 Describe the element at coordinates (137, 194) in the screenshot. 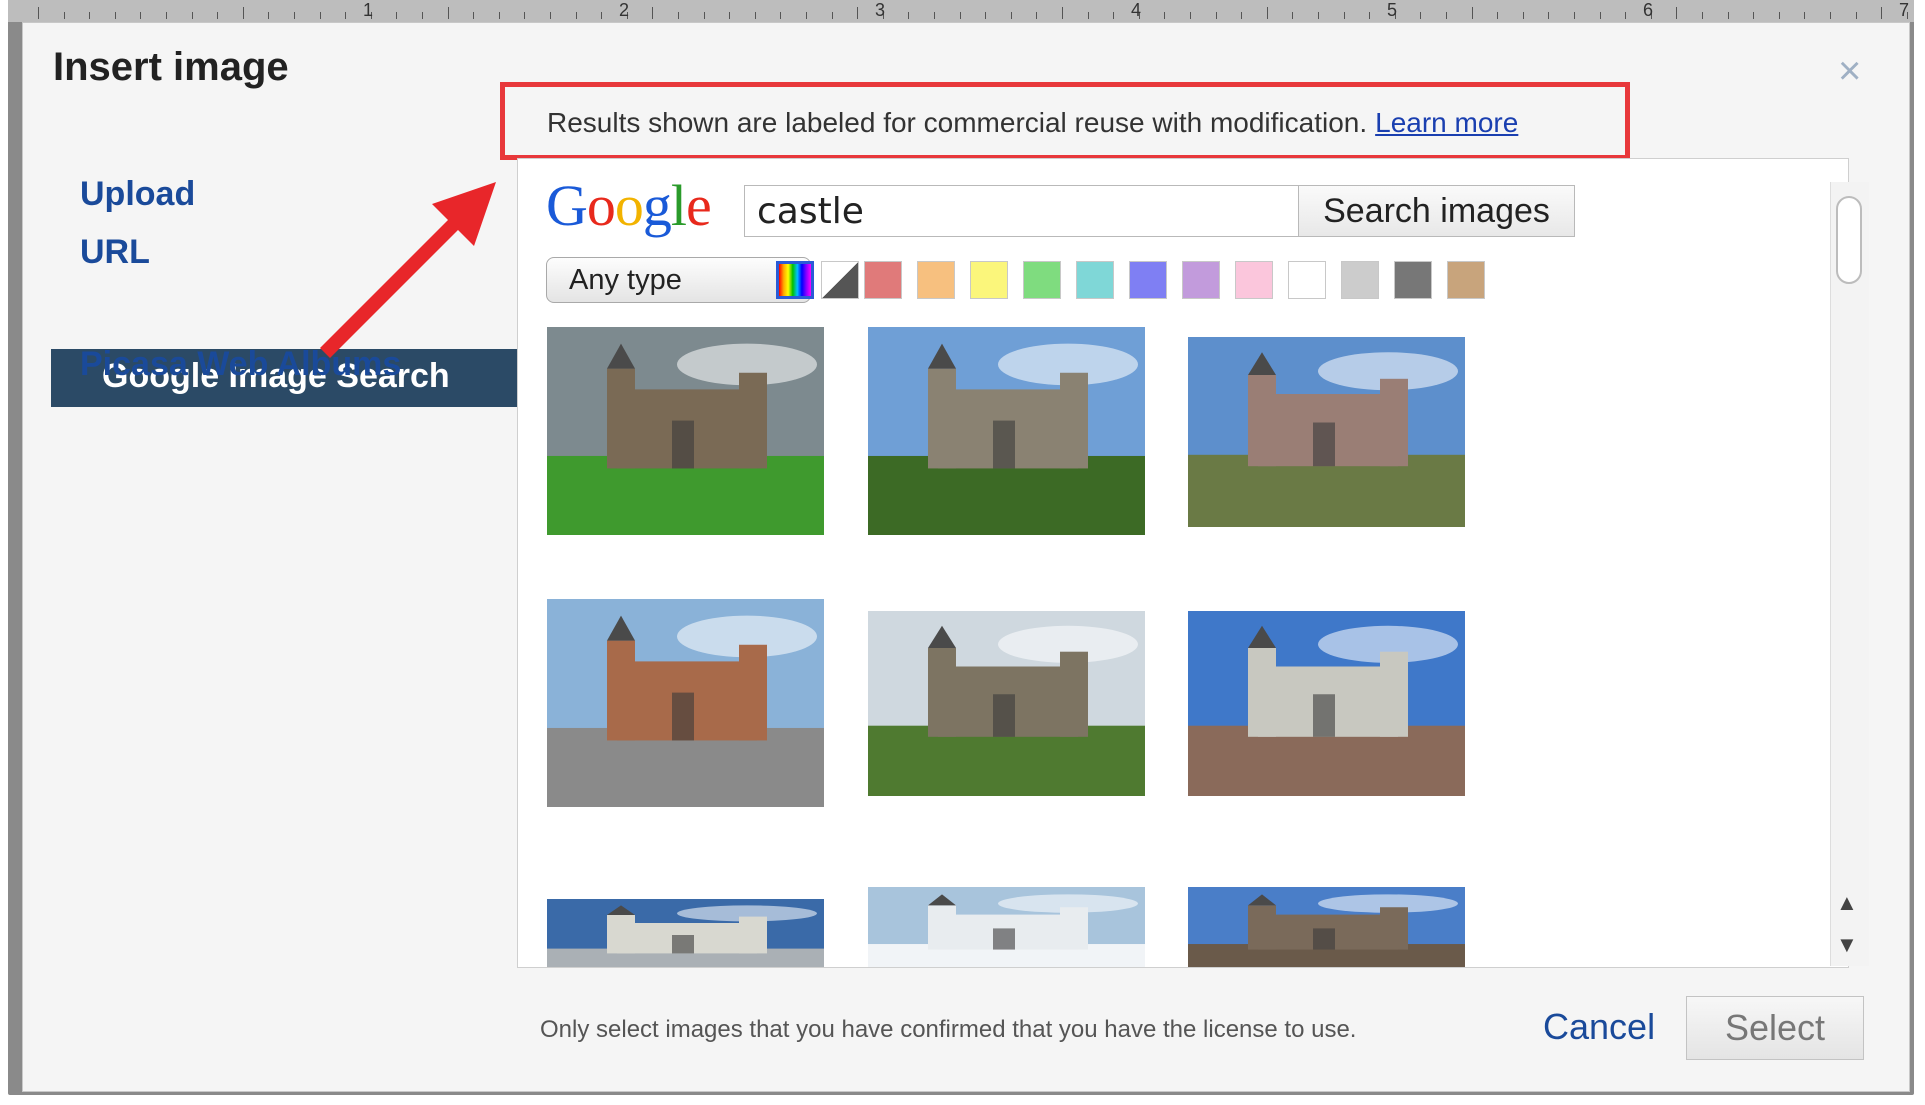

I see `sidebar-item-upload: Upload` at that location.